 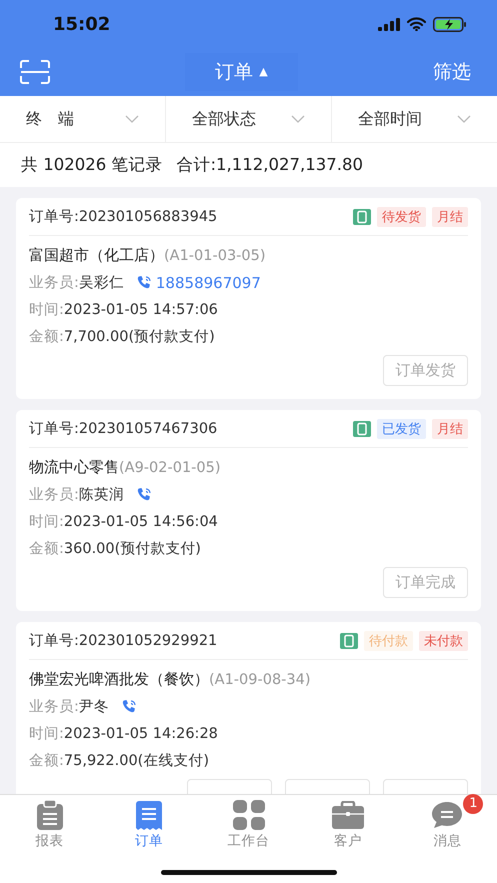 What do you see at coordinates (425, 370) in the screenshot?
I see `action-button: 订单发货` at bounding box center [425, 370].